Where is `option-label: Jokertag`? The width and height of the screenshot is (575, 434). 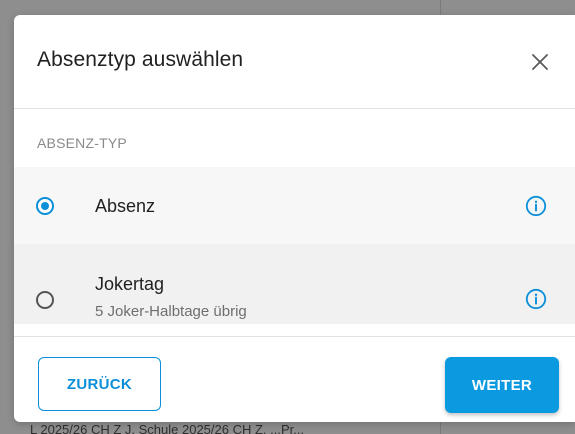
option-label: Jokertag is located at coordinates (130, 284).